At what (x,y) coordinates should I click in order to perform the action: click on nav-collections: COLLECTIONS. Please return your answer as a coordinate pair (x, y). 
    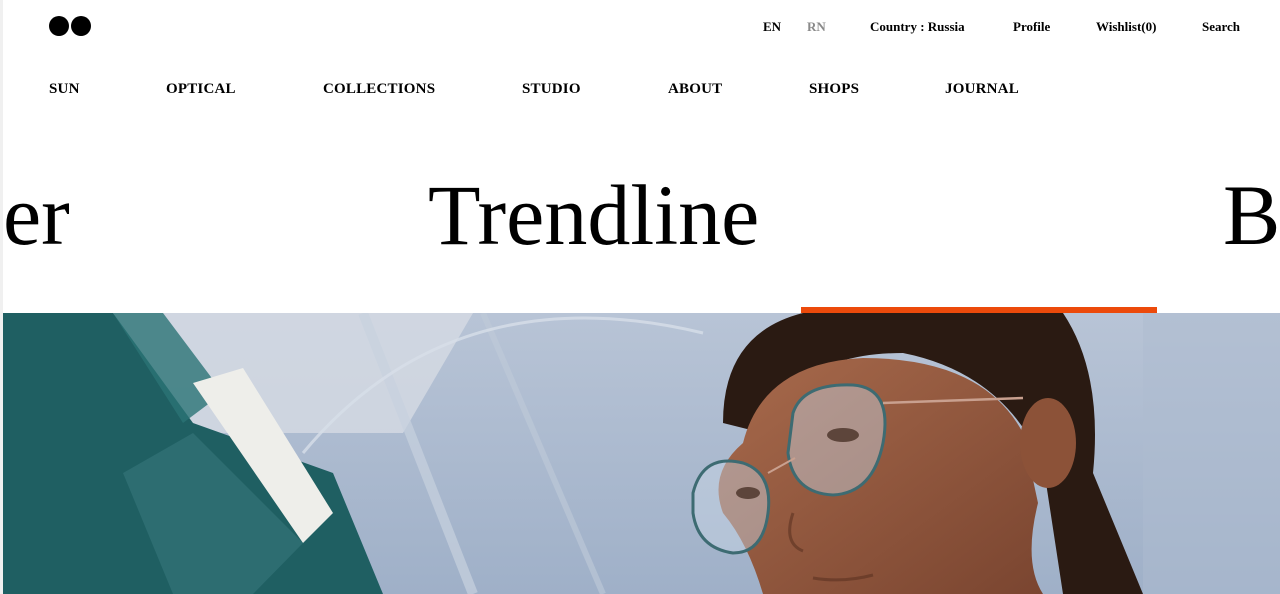
    Looking at the image, I should click on (379, 89).